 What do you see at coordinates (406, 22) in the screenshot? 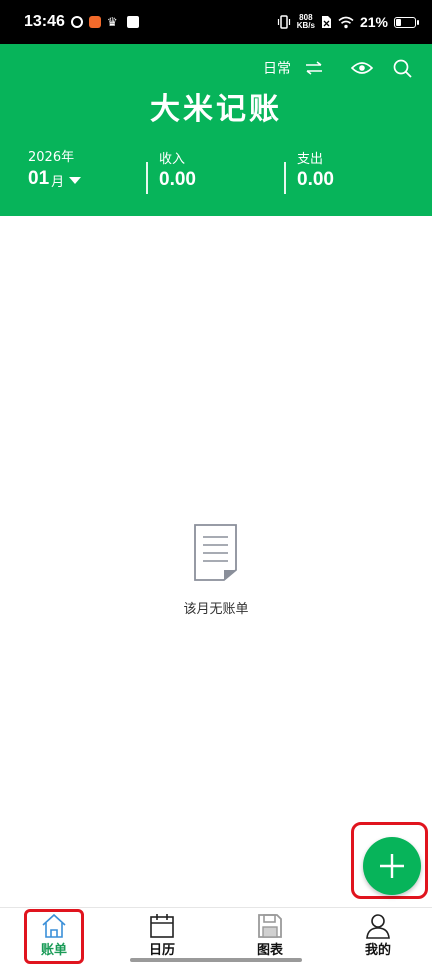
I see `battery-icon` at bounding box center [406, 22].